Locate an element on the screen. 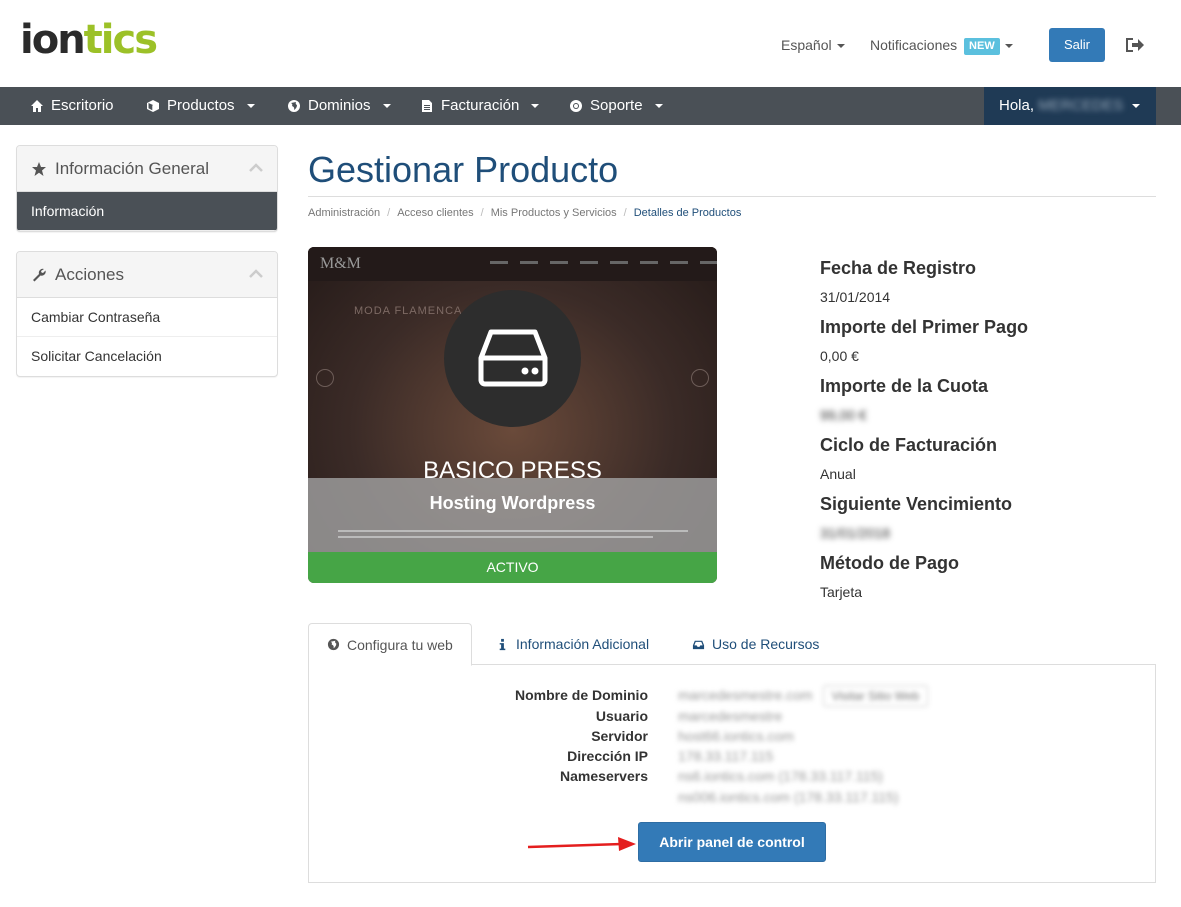 The height and width of the screenshot is (907, 1181). nav-soporte: Soporte is located at coordinates (616, 106).